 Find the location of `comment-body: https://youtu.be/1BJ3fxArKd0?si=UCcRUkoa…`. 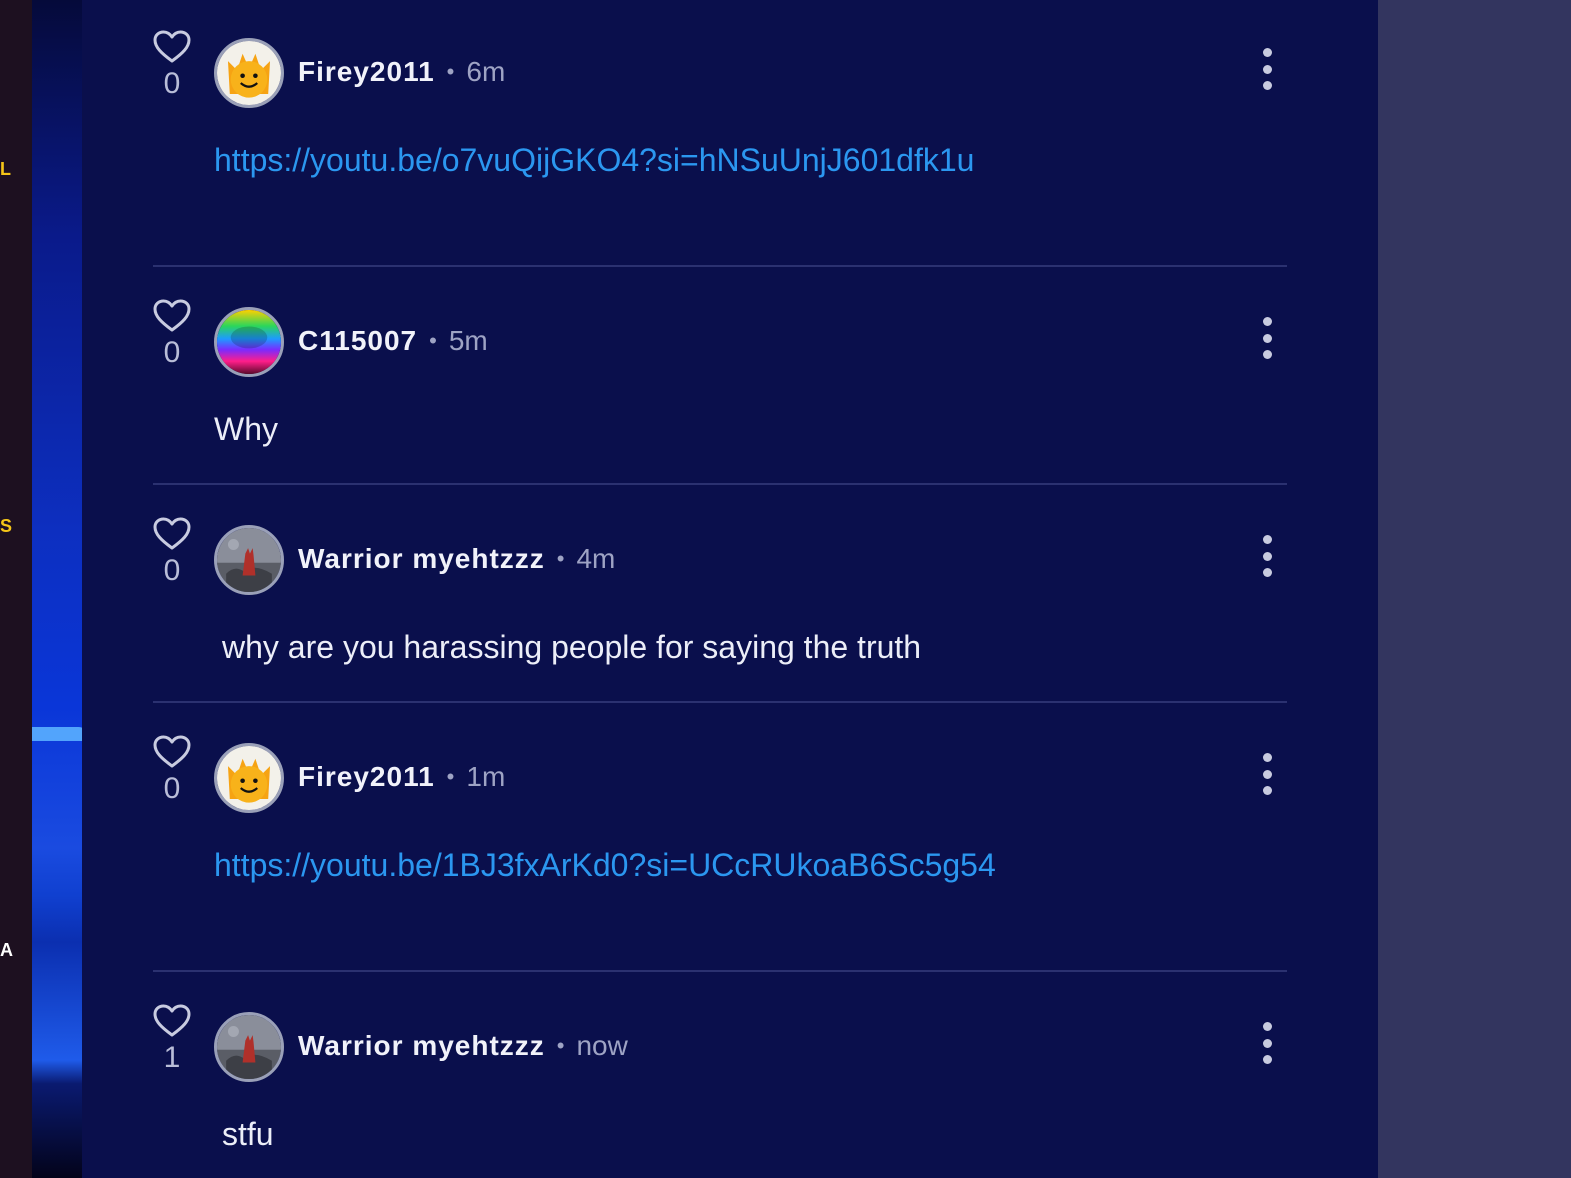

comment-body: https://youtu.be/1BJ3fxArKd0?si=UCcRUkoa… is located at coordinates (605, 865).